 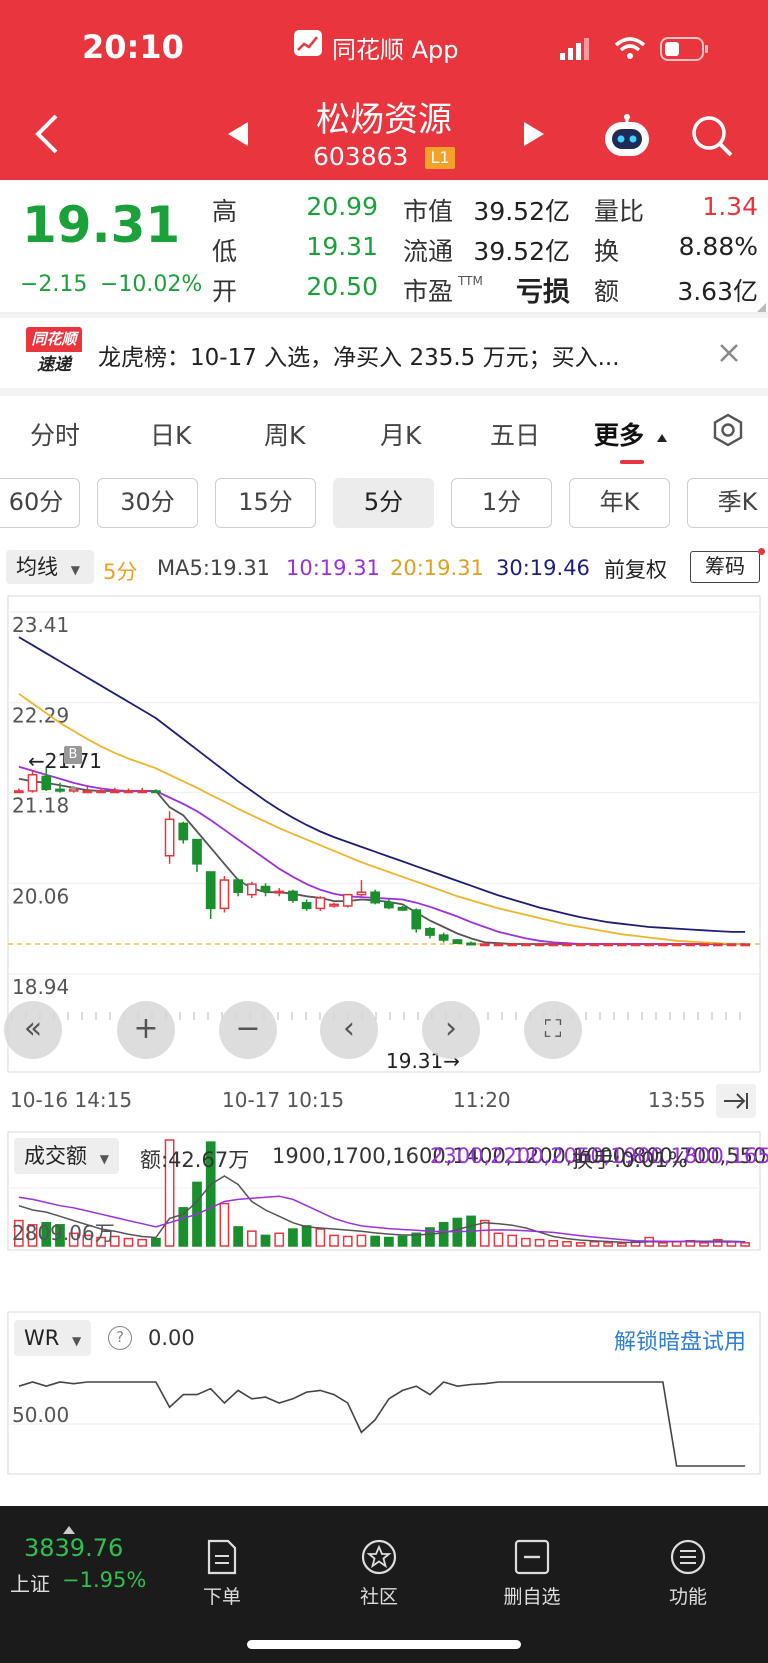 I want to click on period-5min: 5分, so click(x=383, y=503).